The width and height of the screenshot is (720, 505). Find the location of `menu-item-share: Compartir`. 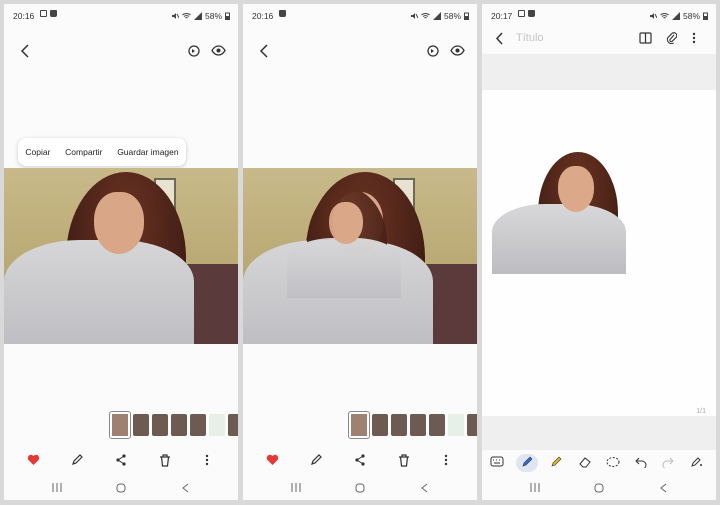

menu-item-share: Compartir is located at coordinates (83, 152).